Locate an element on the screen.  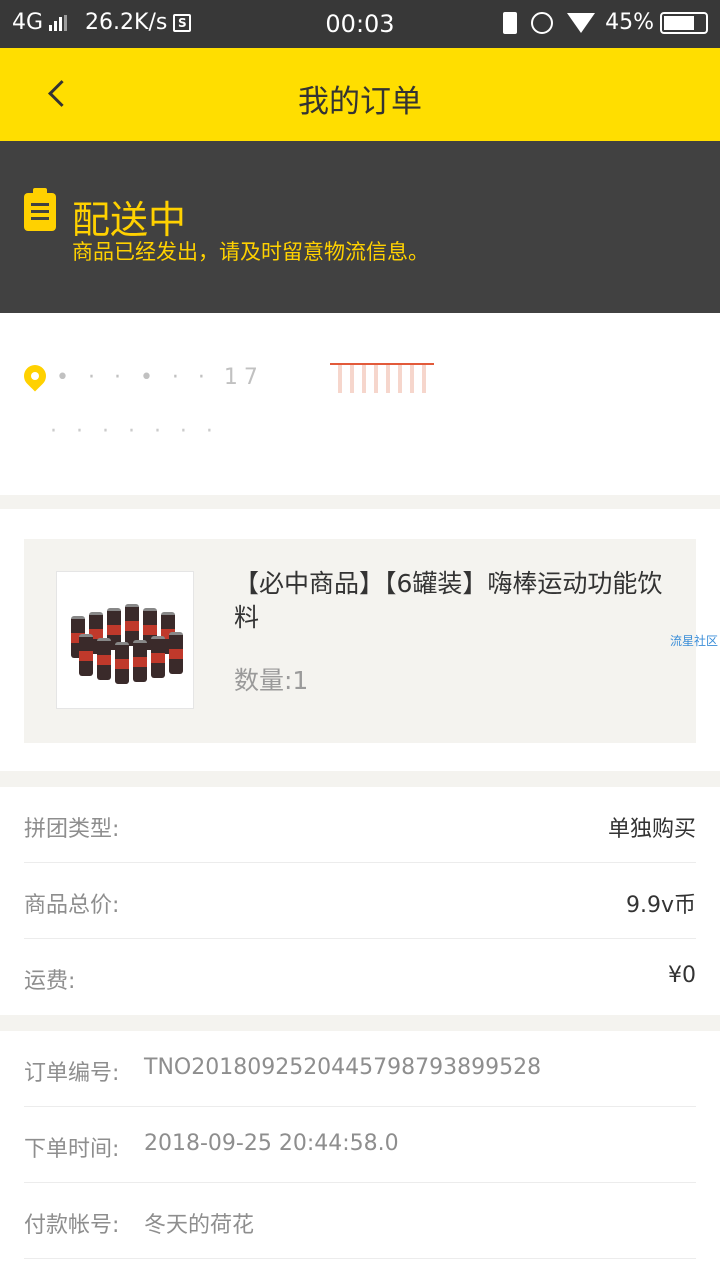
address-line-1: • · · • · · 17 is located at coordinates (160, 377).